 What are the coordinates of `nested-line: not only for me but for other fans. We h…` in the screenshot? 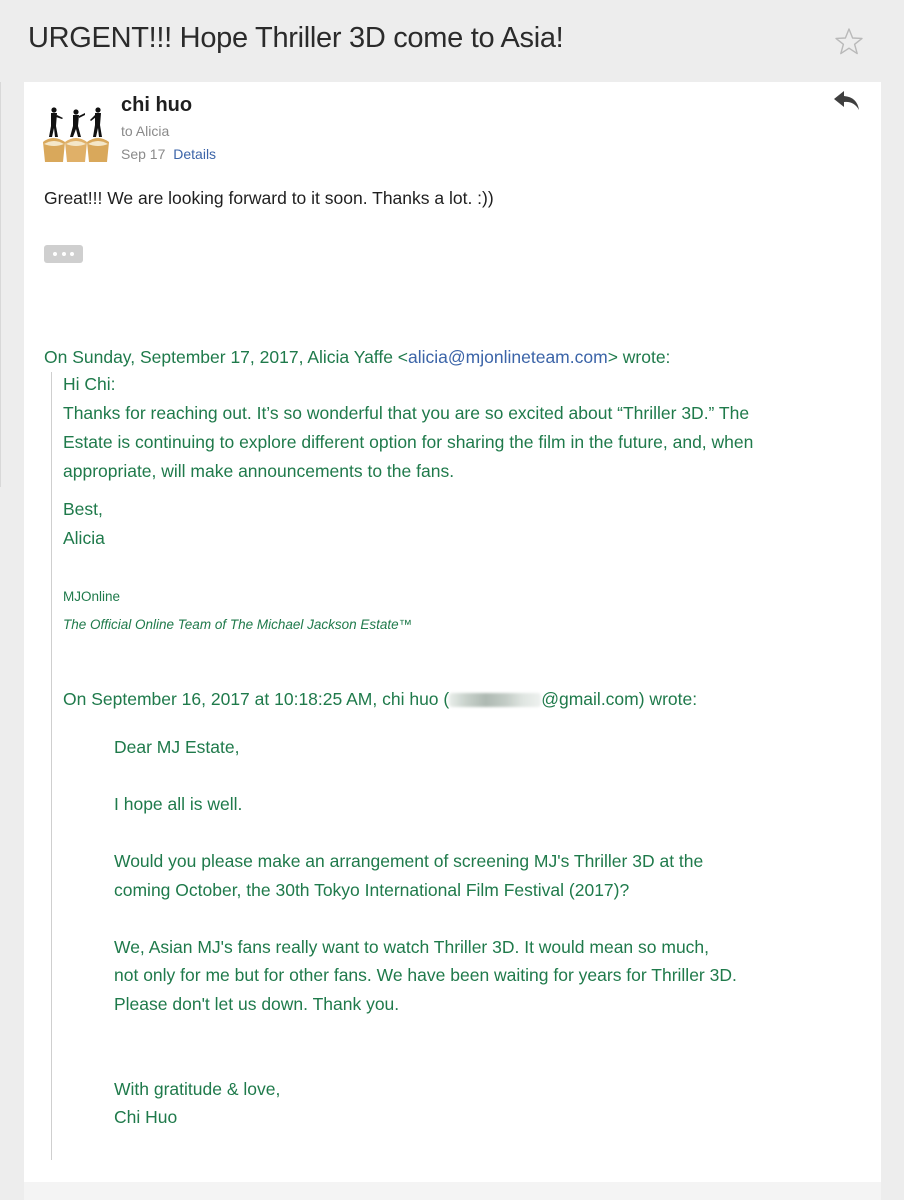 It's located at (425, 975).